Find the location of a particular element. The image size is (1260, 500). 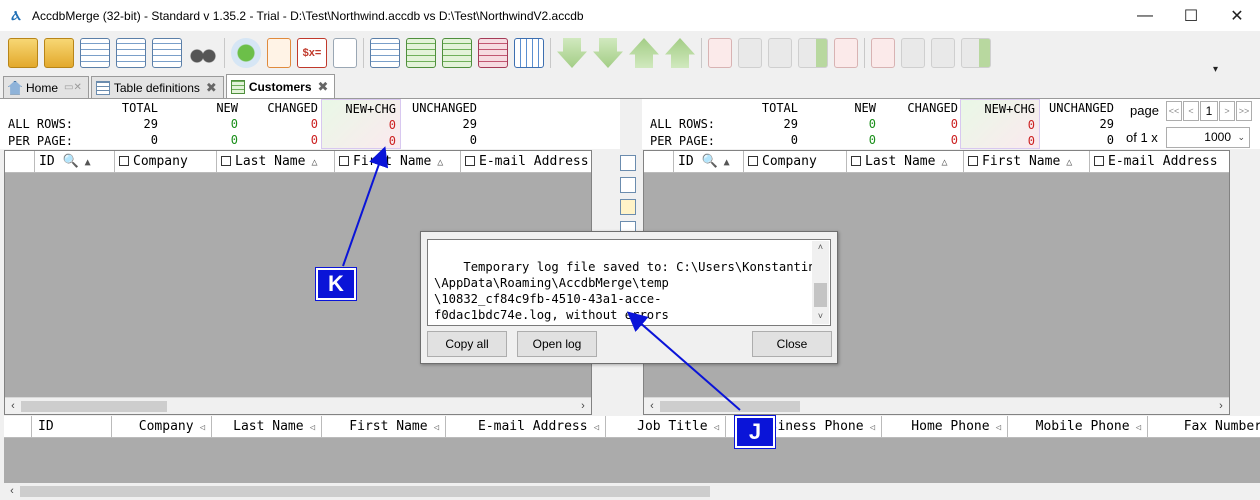

column-header-fax-number: Fax Number is located at coordinates (1204, 426).